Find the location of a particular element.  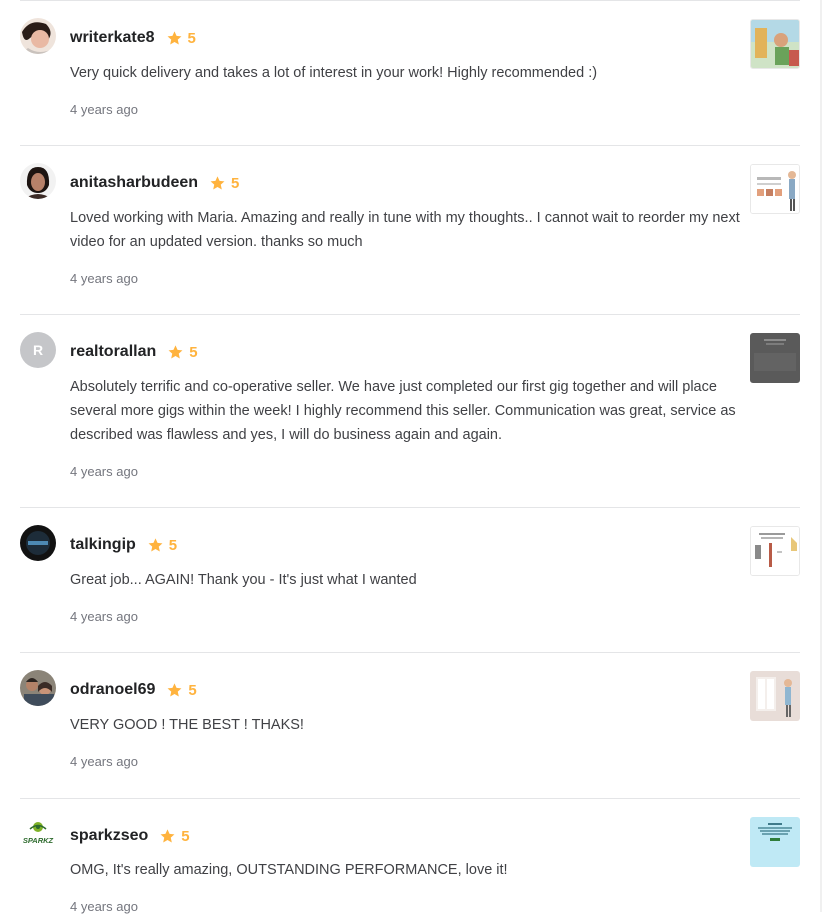

review-header: odranoel69 5 is located at coordinates (133, 690).